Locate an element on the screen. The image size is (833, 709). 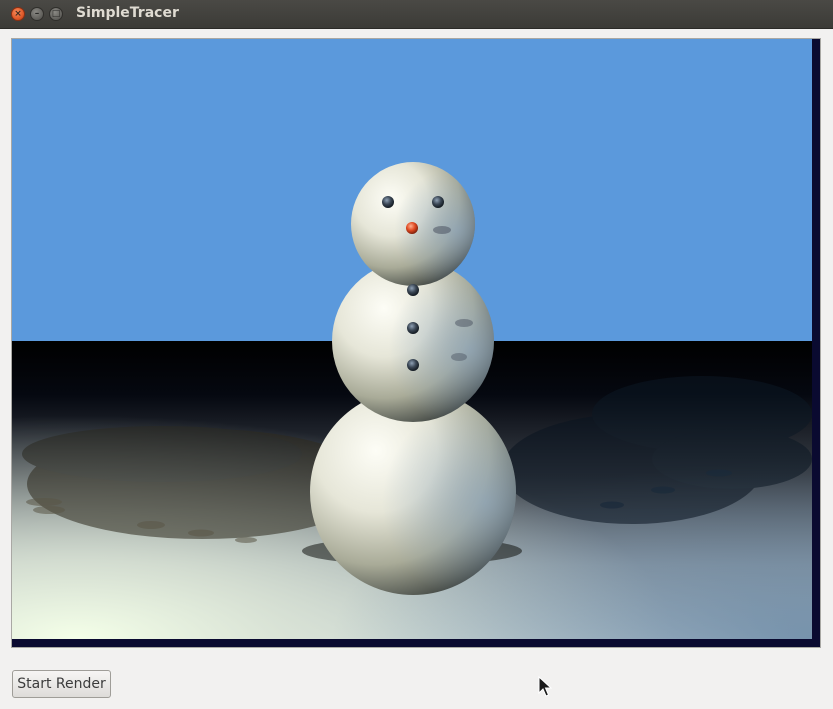
minimize-window-button: – is located at coordinates (37, 14).